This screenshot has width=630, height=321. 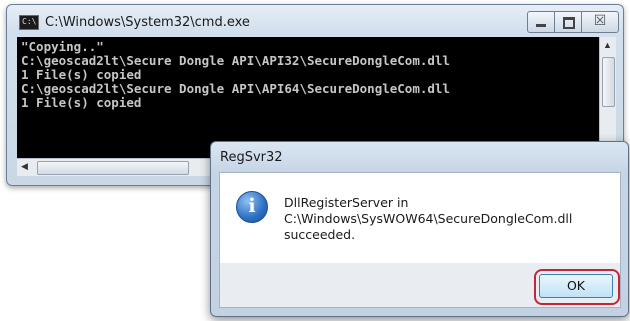 I want to click on info-icon: i, so click(x=252, y=207).